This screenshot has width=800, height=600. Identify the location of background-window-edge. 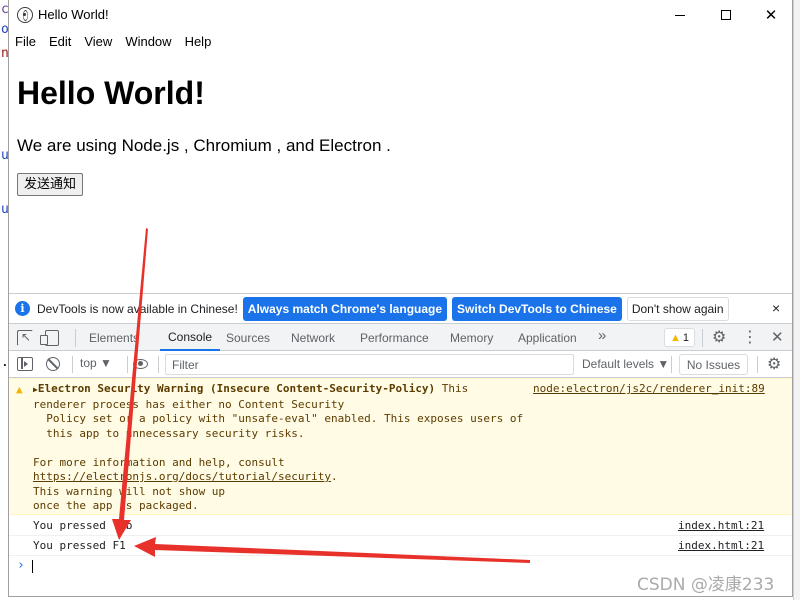
(796, 300).